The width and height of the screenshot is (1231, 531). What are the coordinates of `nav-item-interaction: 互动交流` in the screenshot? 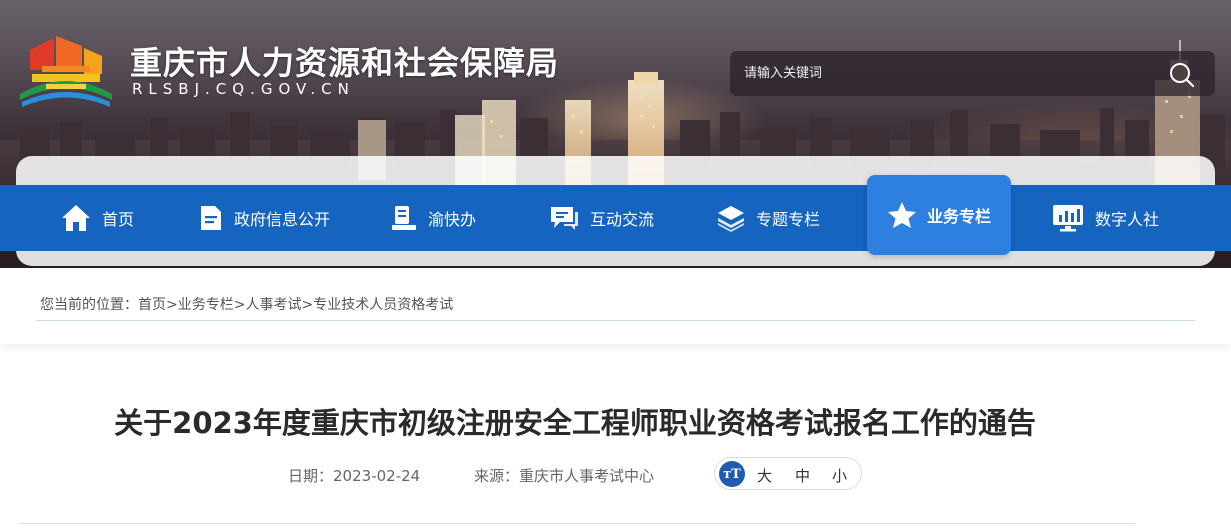 It's located at (601, 218).